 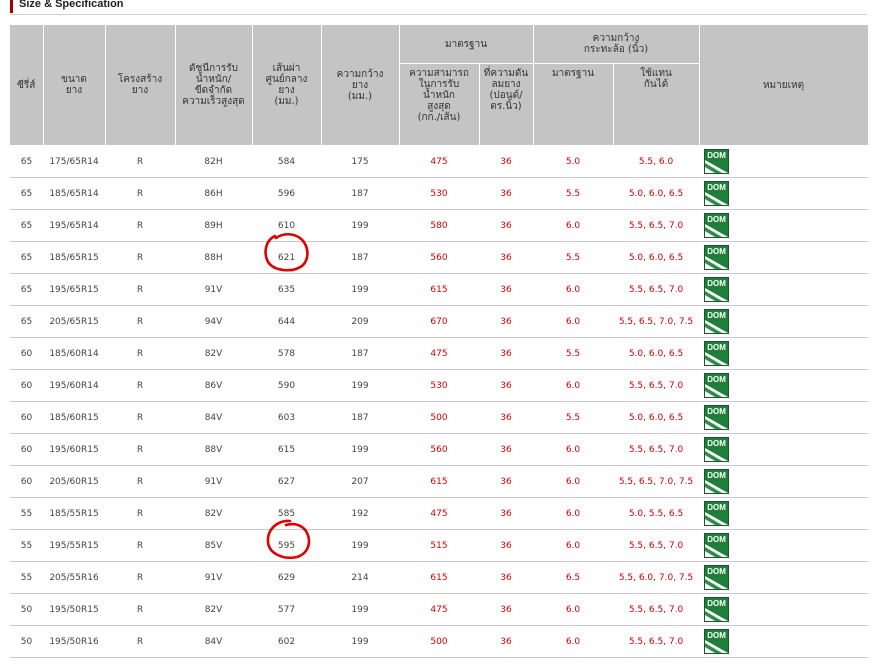 I want to click on cell-diameter: 615, so click(x=286, y=449).